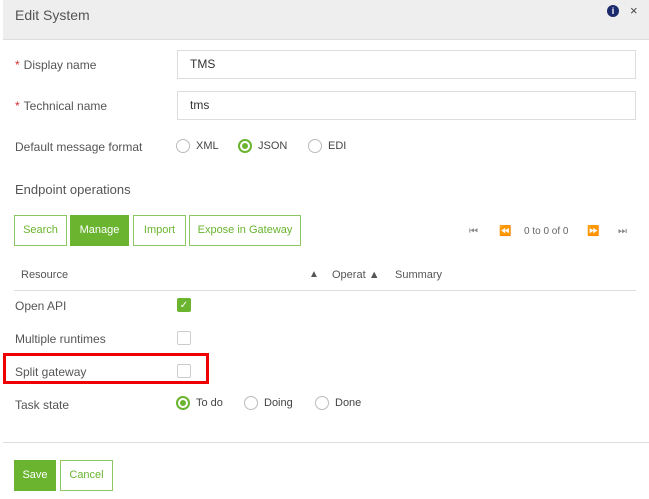 The height and width of the screenshot is (499, 649). Describe the element at coordinates (546, 231) in the screenshot. I see `paging-text: 0 to 0 of 0` at that location.